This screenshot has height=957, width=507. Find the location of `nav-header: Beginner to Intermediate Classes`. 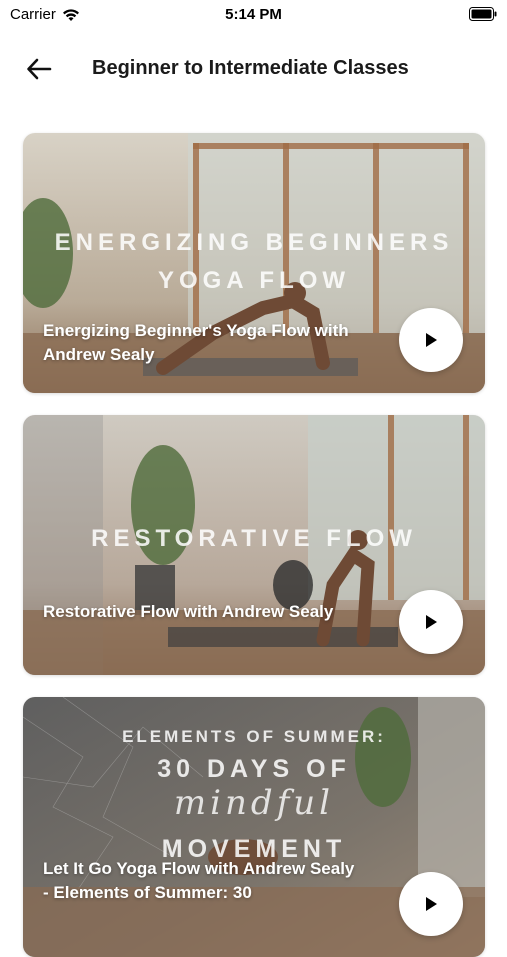

nav-header: Beginner to Intermediate Classes is located at coordinates (253, 69).